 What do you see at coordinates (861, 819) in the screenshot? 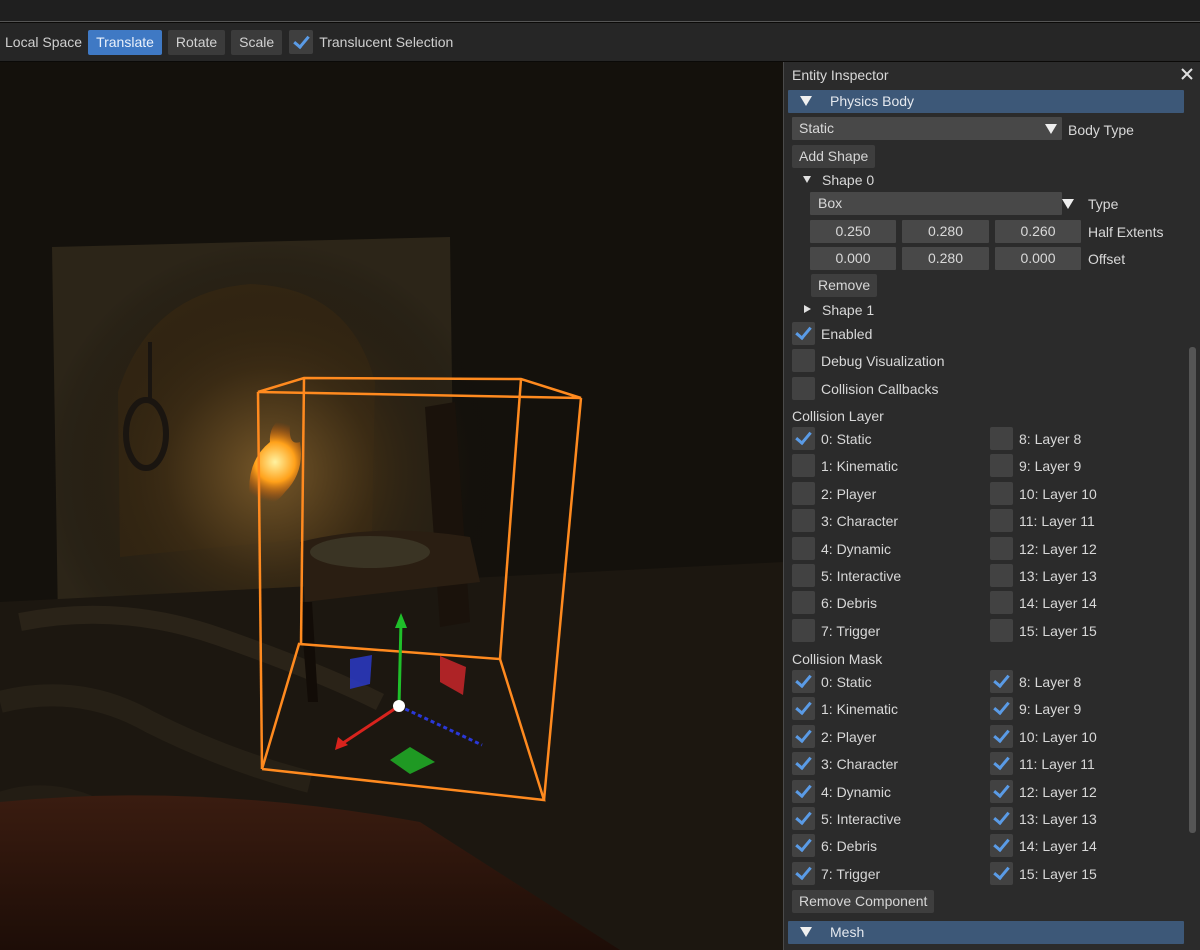
I see `collision-mask-label: 5: Interactive` at bounding box center [861, 819].